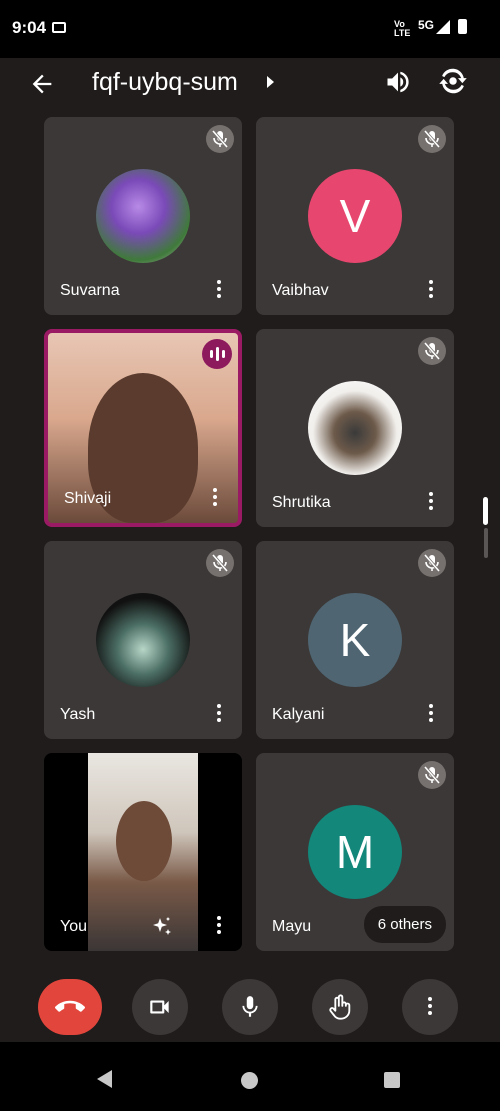 This screenshot has height=1111, width=500. What do you see at coordinates (59, 27) in the screenshot?
I see `cast-icon` at bounding box center [59, 27].